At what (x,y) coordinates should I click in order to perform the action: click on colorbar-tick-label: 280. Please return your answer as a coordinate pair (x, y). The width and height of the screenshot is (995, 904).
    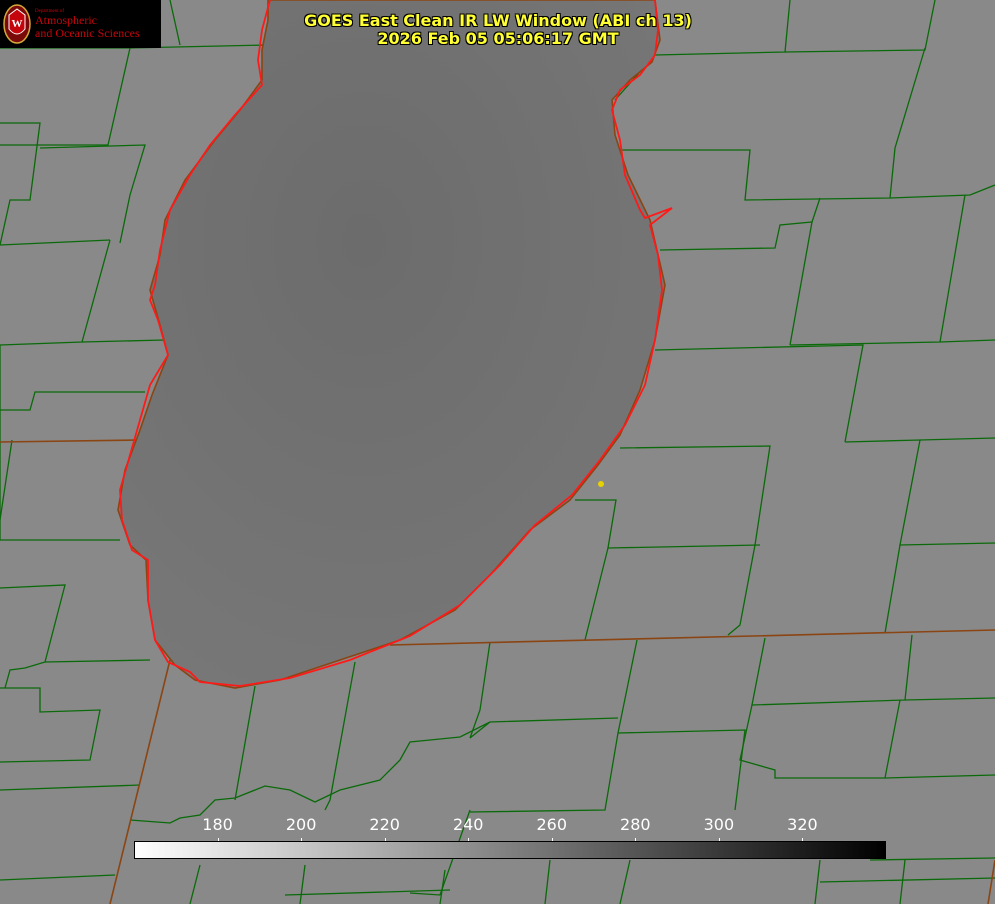
    Looking at the image, I should click on (635, 824).